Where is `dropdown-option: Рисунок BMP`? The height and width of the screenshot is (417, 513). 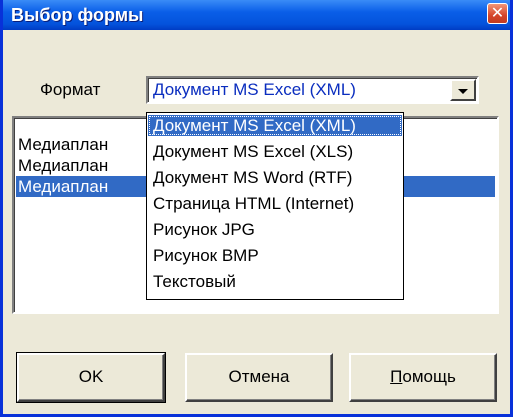
dropdown-option: Рисунок BMP is located at coordinates (275, 255).